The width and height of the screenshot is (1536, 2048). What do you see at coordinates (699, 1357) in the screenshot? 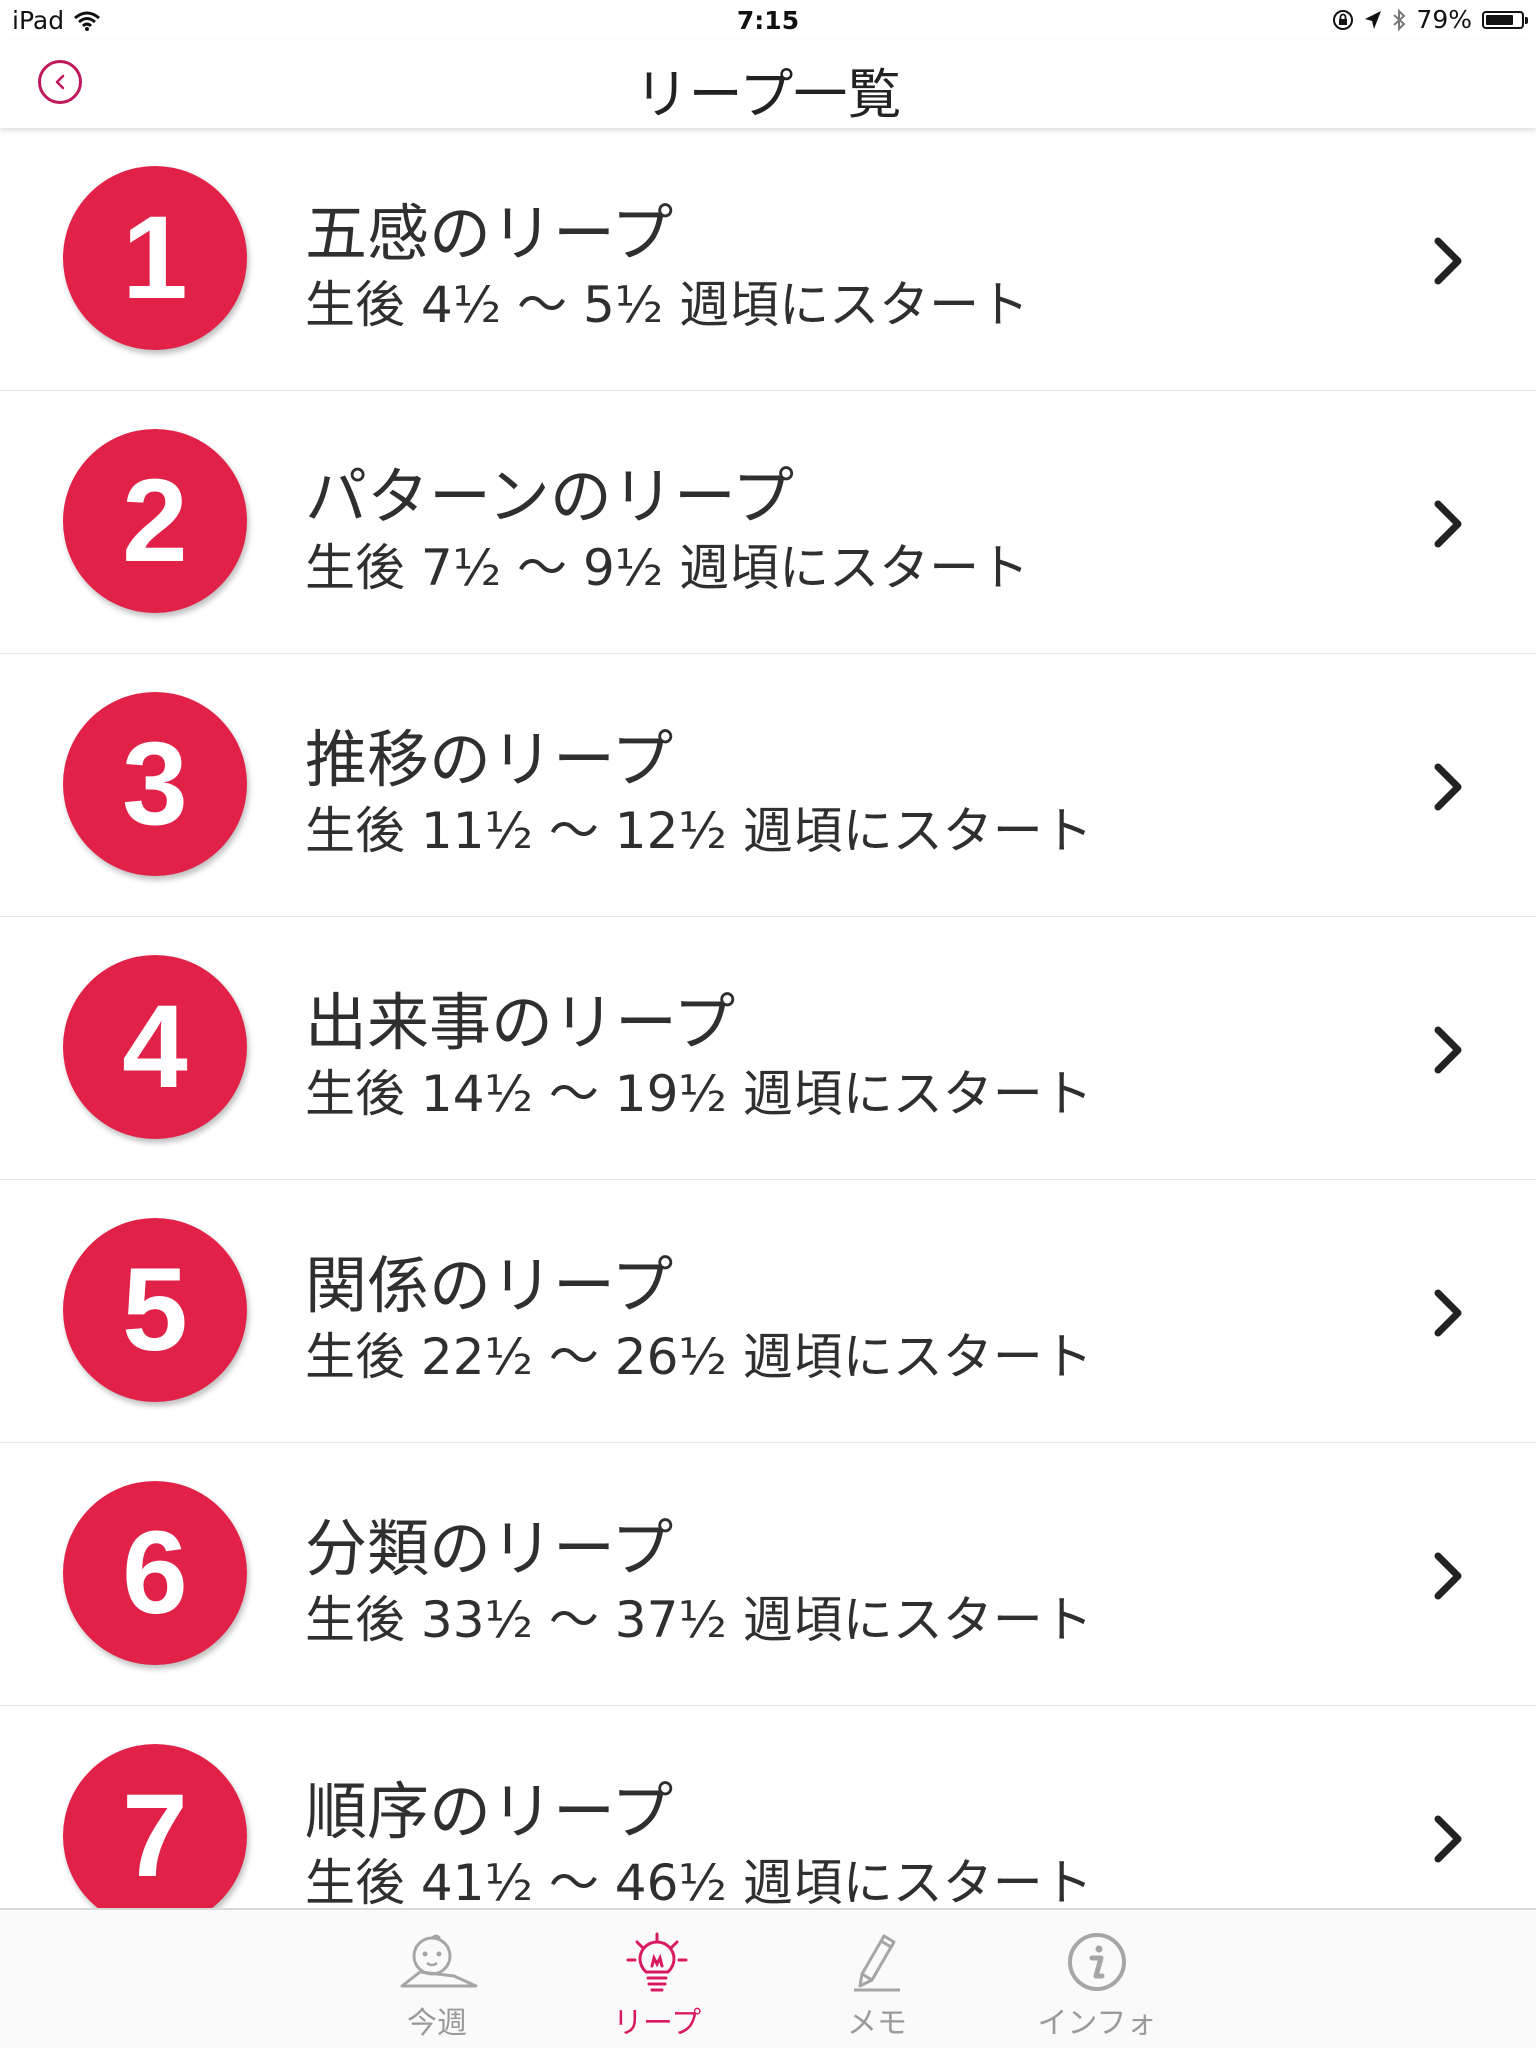
I see `leap-subtitle: 生後 22½ 〜 26½ 週頃にスタート` at bounding box center [699, 1357].